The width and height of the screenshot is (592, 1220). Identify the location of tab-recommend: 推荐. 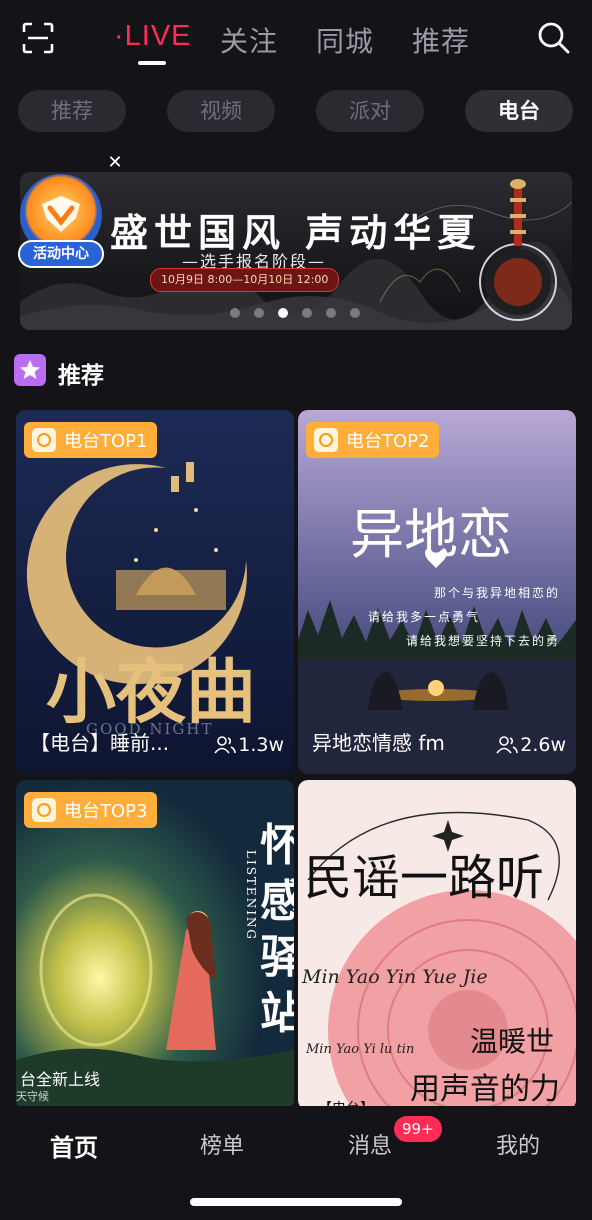
(441, 40).